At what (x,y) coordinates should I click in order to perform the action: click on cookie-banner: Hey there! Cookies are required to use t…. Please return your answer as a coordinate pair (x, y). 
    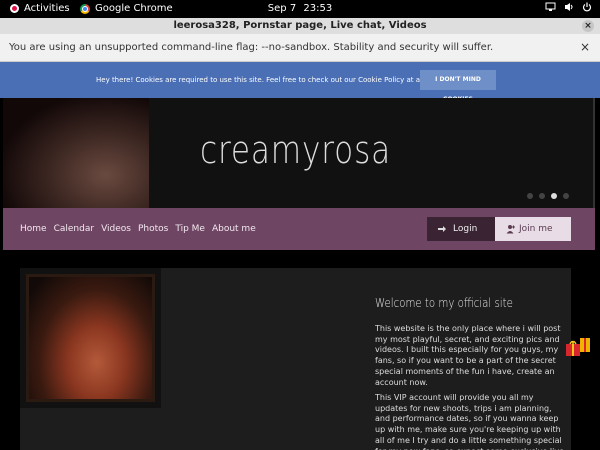
    Looking at the image, I should click on (300, 82).